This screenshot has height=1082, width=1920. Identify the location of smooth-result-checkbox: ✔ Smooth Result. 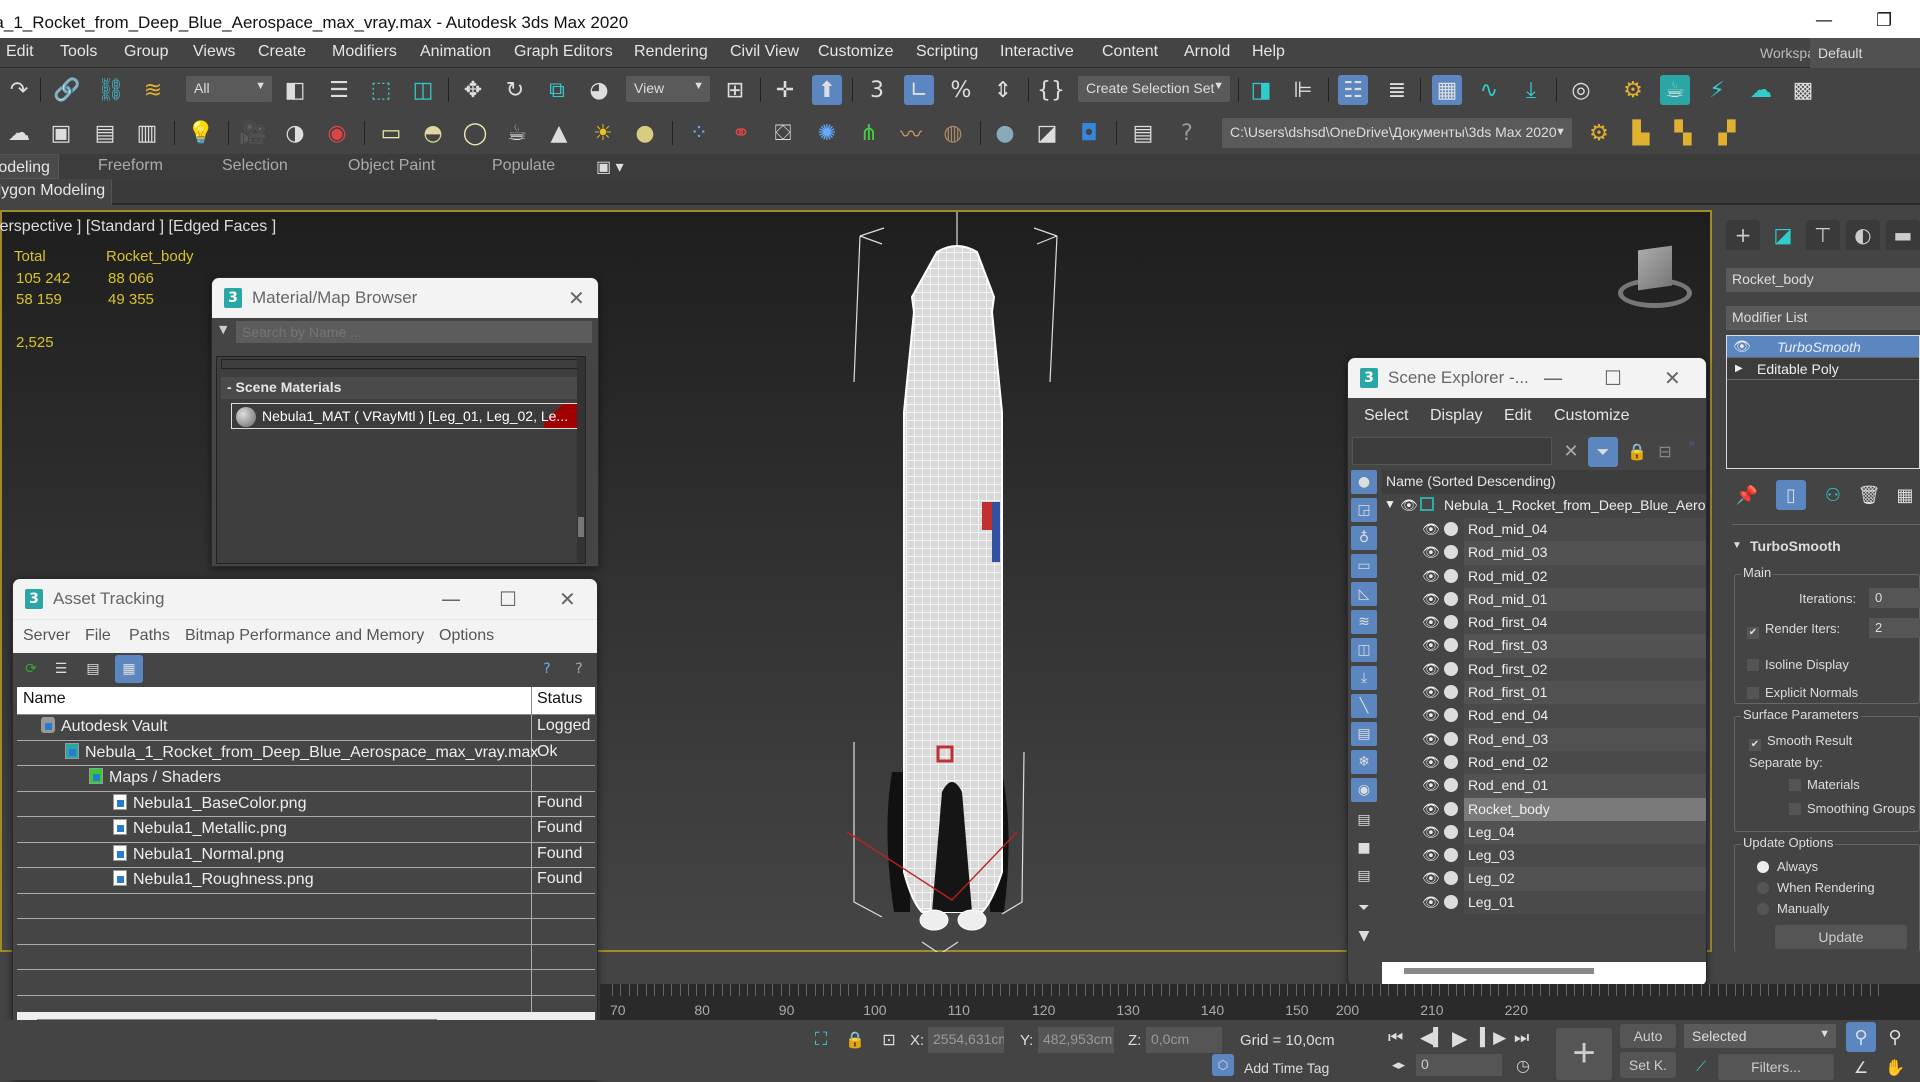
(1800, 742).